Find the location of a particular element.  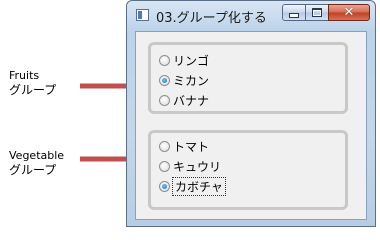

radio-kyuuri-label: キュウリ is located at coordinates (197, 166).